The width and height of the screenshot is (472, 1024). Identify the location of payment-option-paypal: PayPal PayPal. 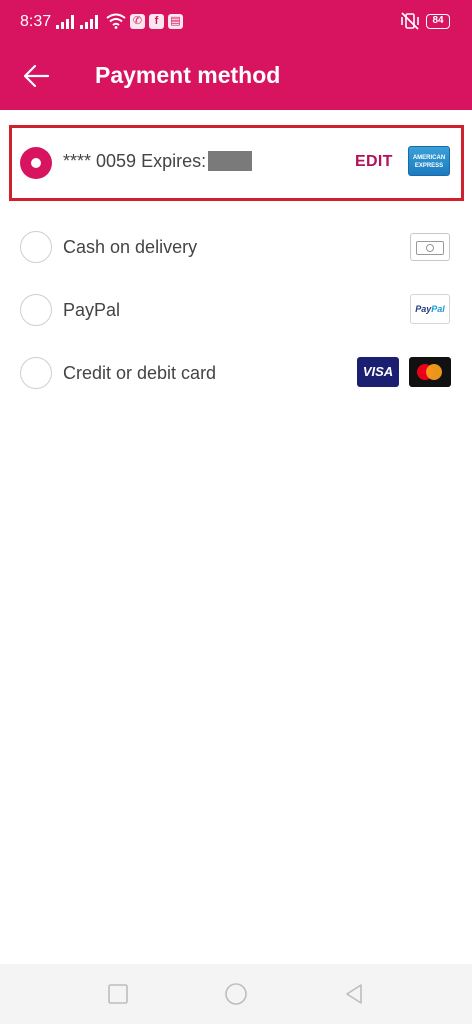
(236, 310).